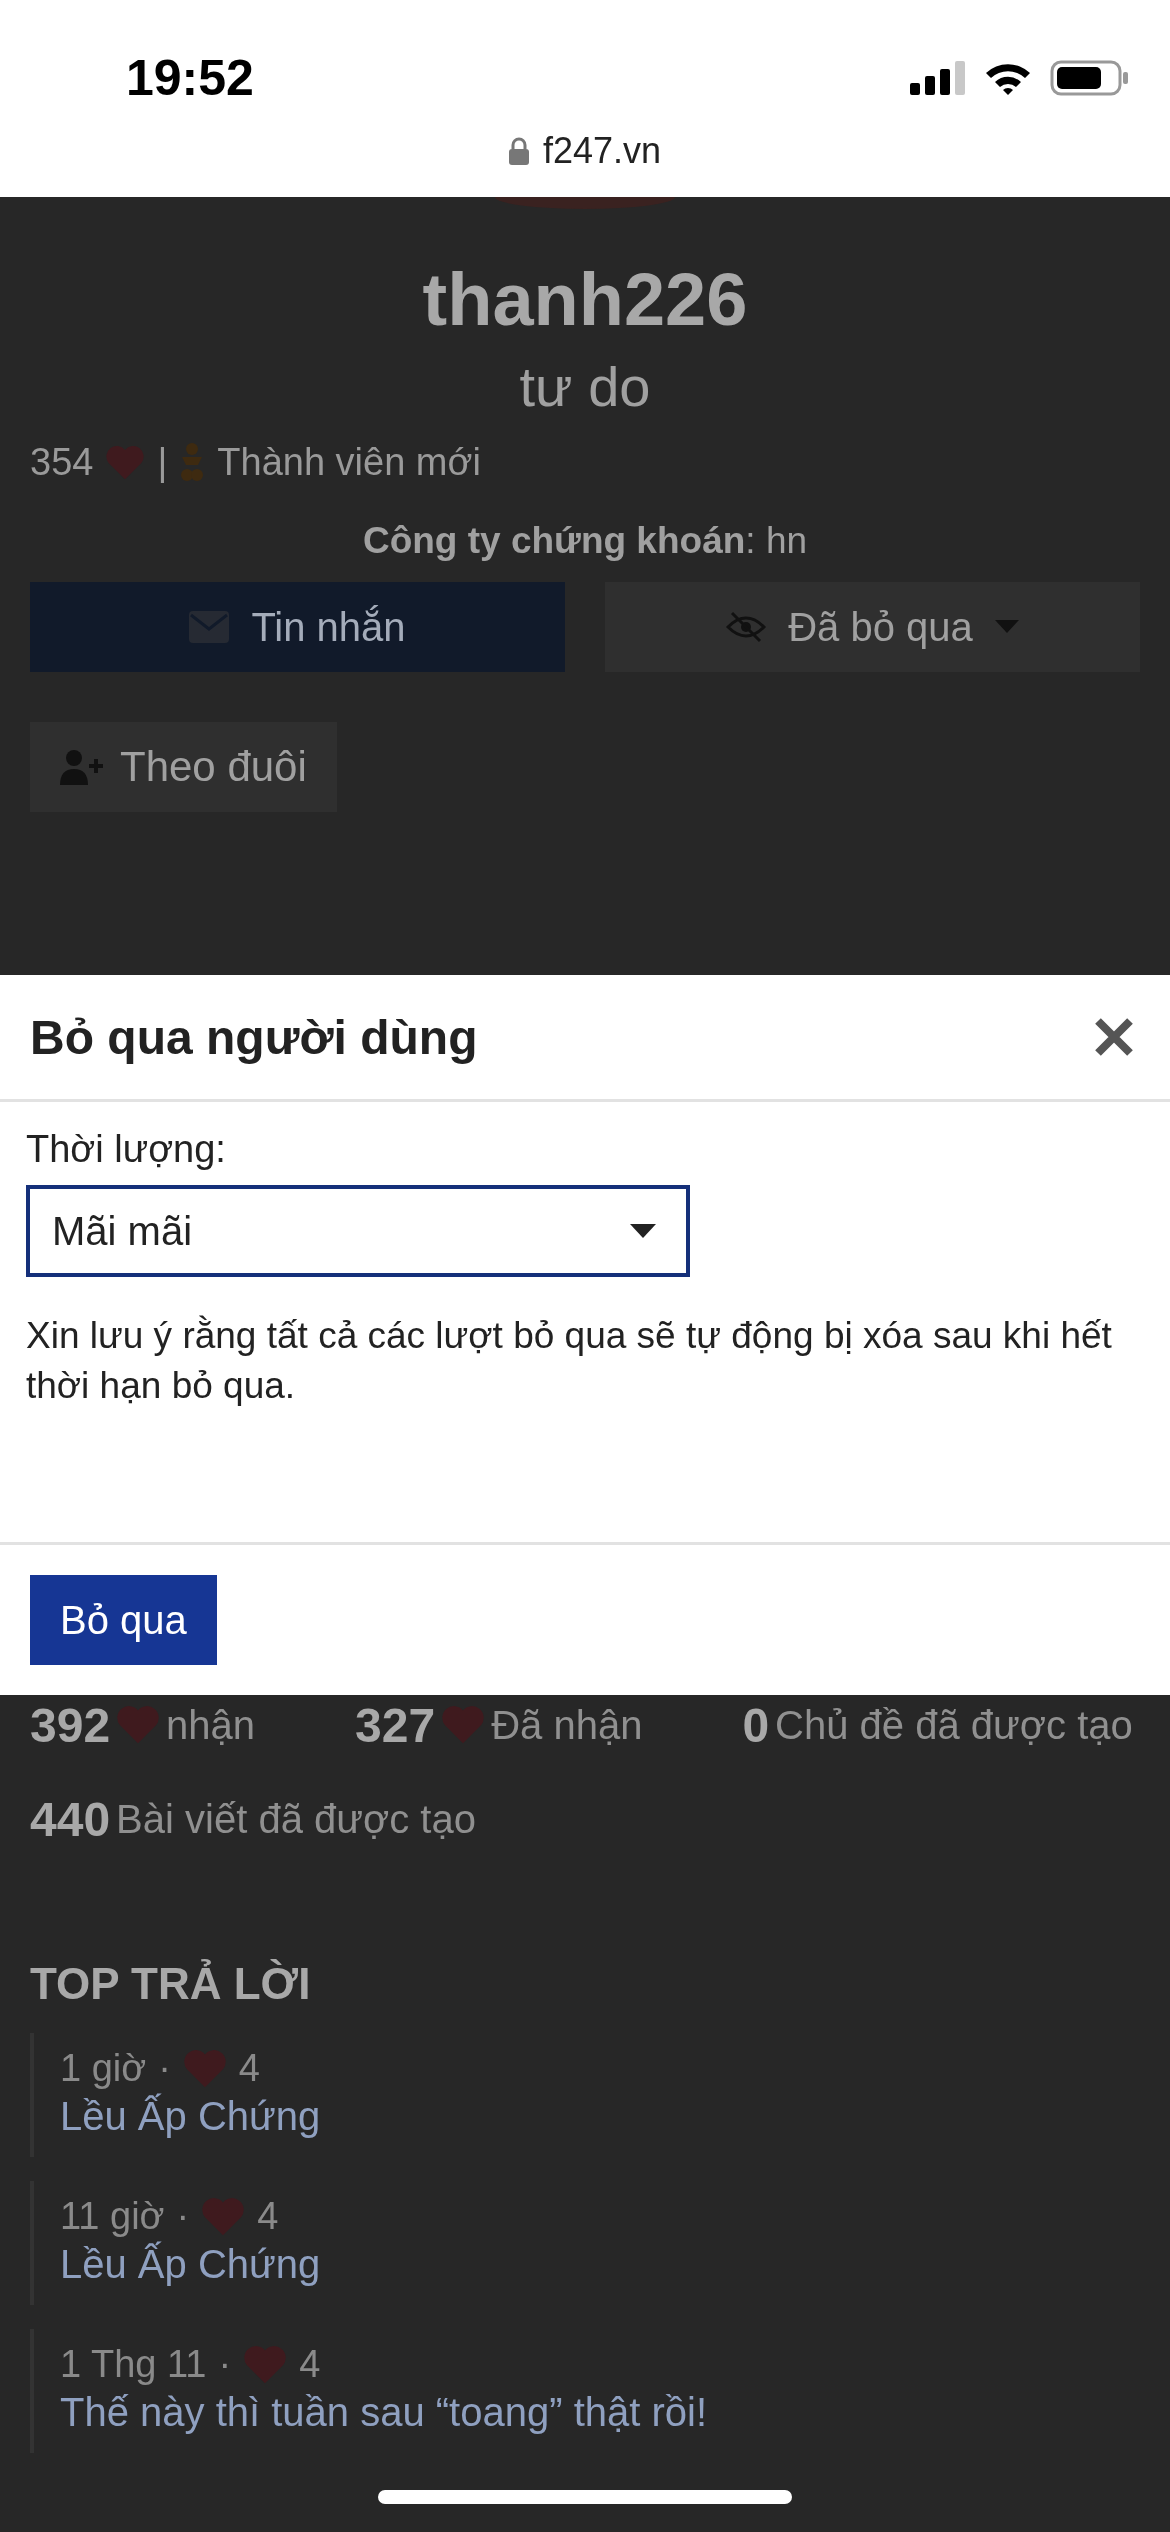  What do you see at coordinates (296, 1819) in the screenshot?
I see `stat-label: Bài viết đã được tạo` at bounding box center [296, 1819].